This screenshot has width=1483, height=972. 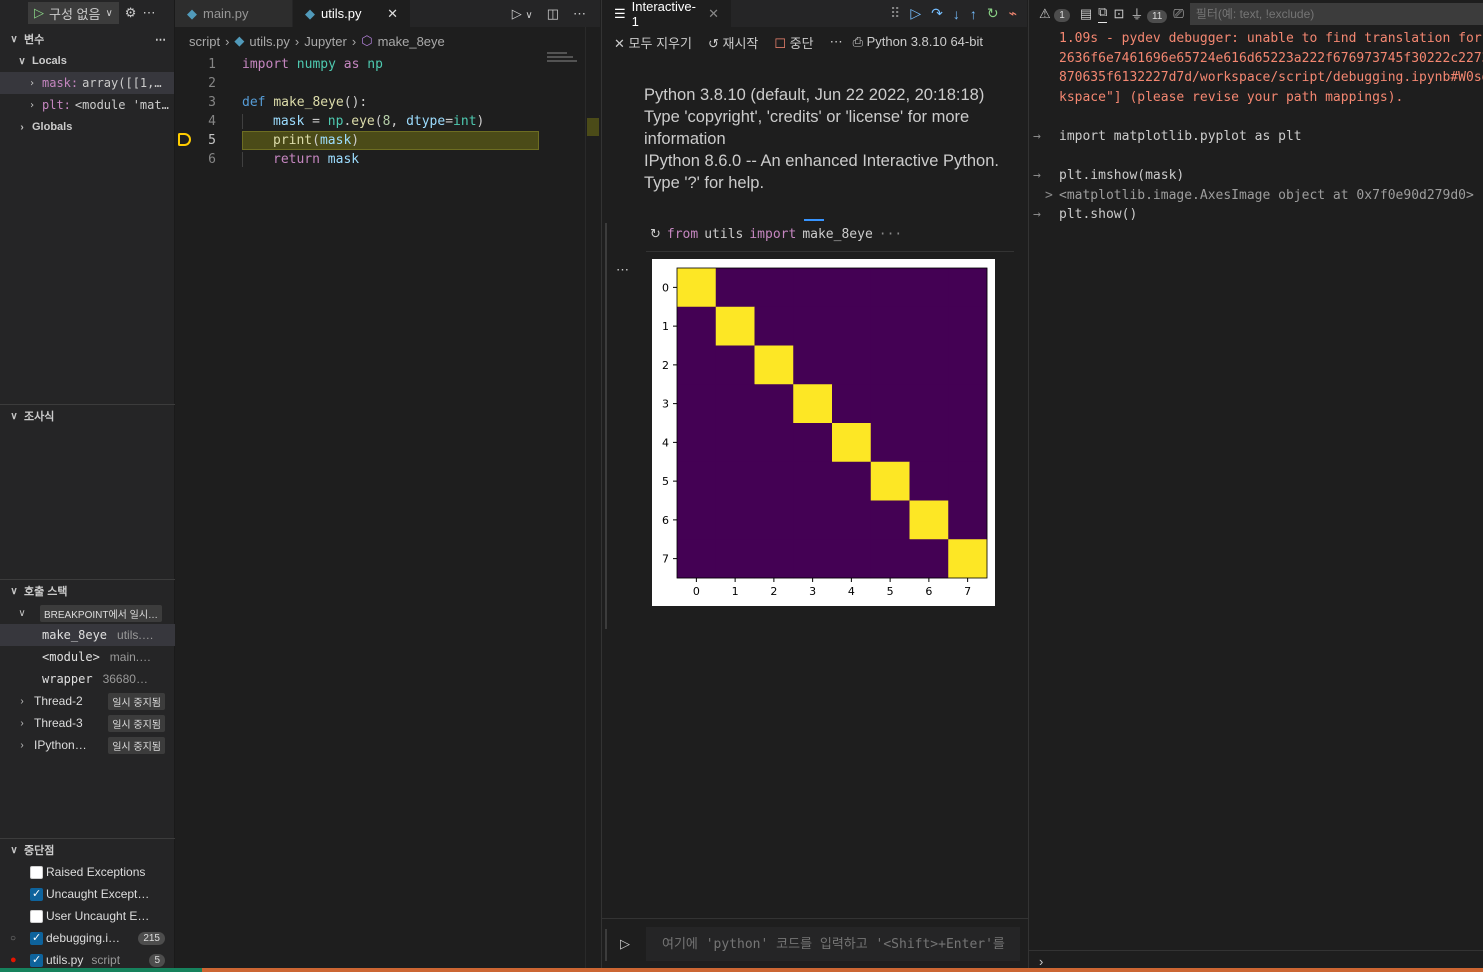 I want to click on disconnect-icon: ⌁, so click(x=1013, y=13).